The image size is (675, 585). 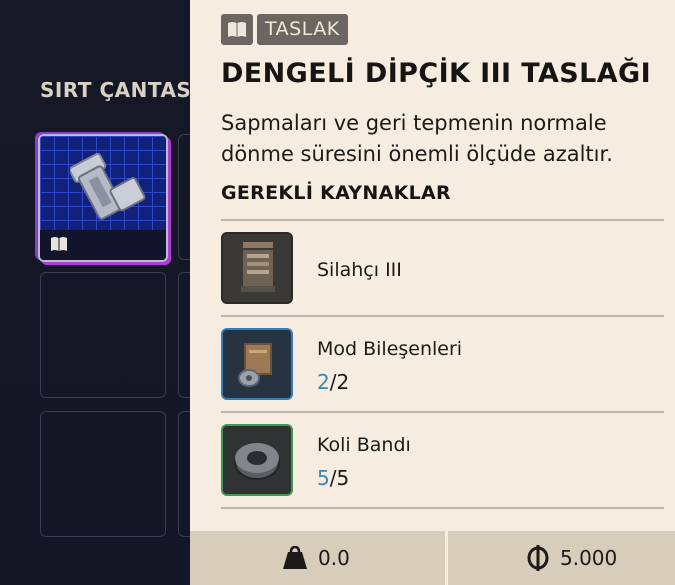 I want to click on mod-components-icon, so click(x=257, y=364).